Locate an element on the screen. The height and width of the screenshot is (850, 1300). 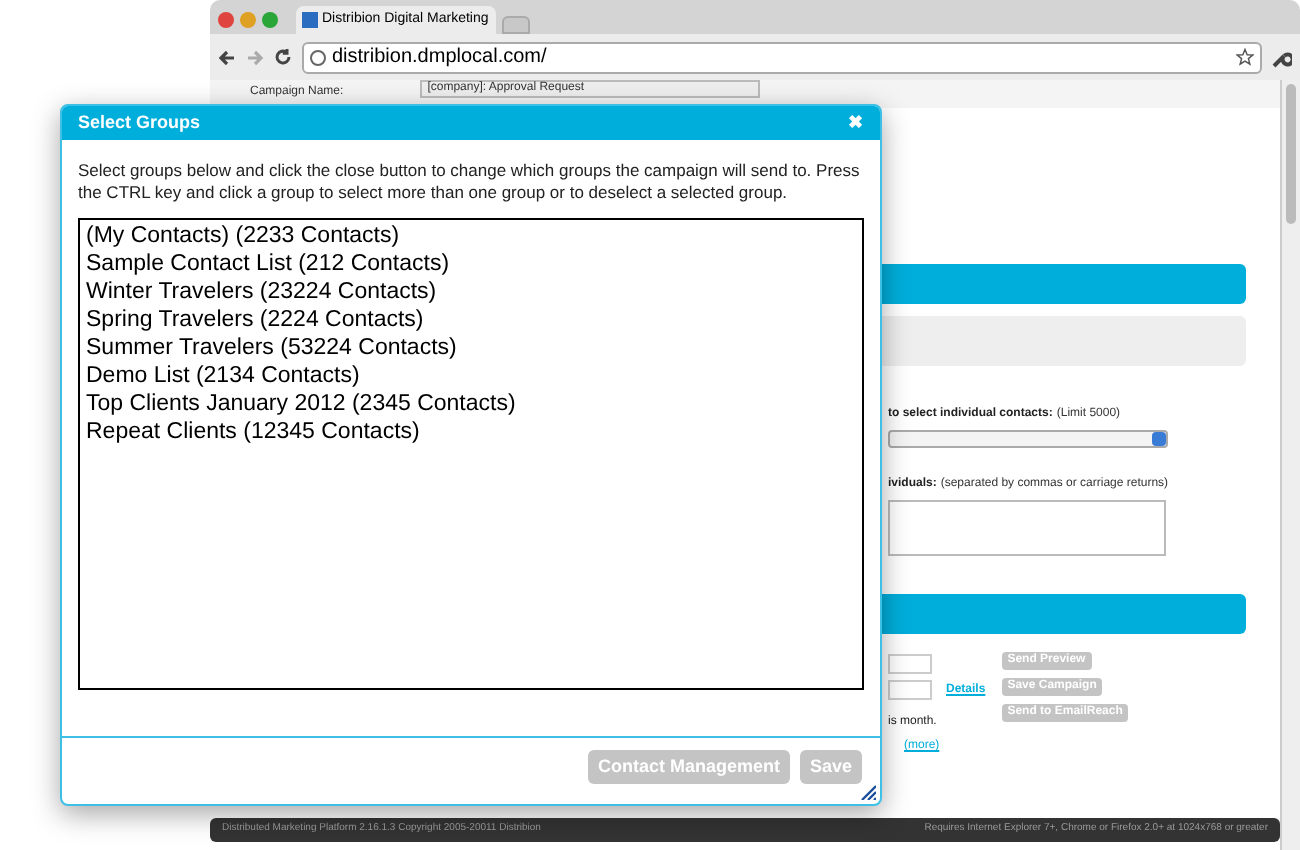
group-option: Spring Travelers (2224 Contacts) is located at coordinates (471, 320).